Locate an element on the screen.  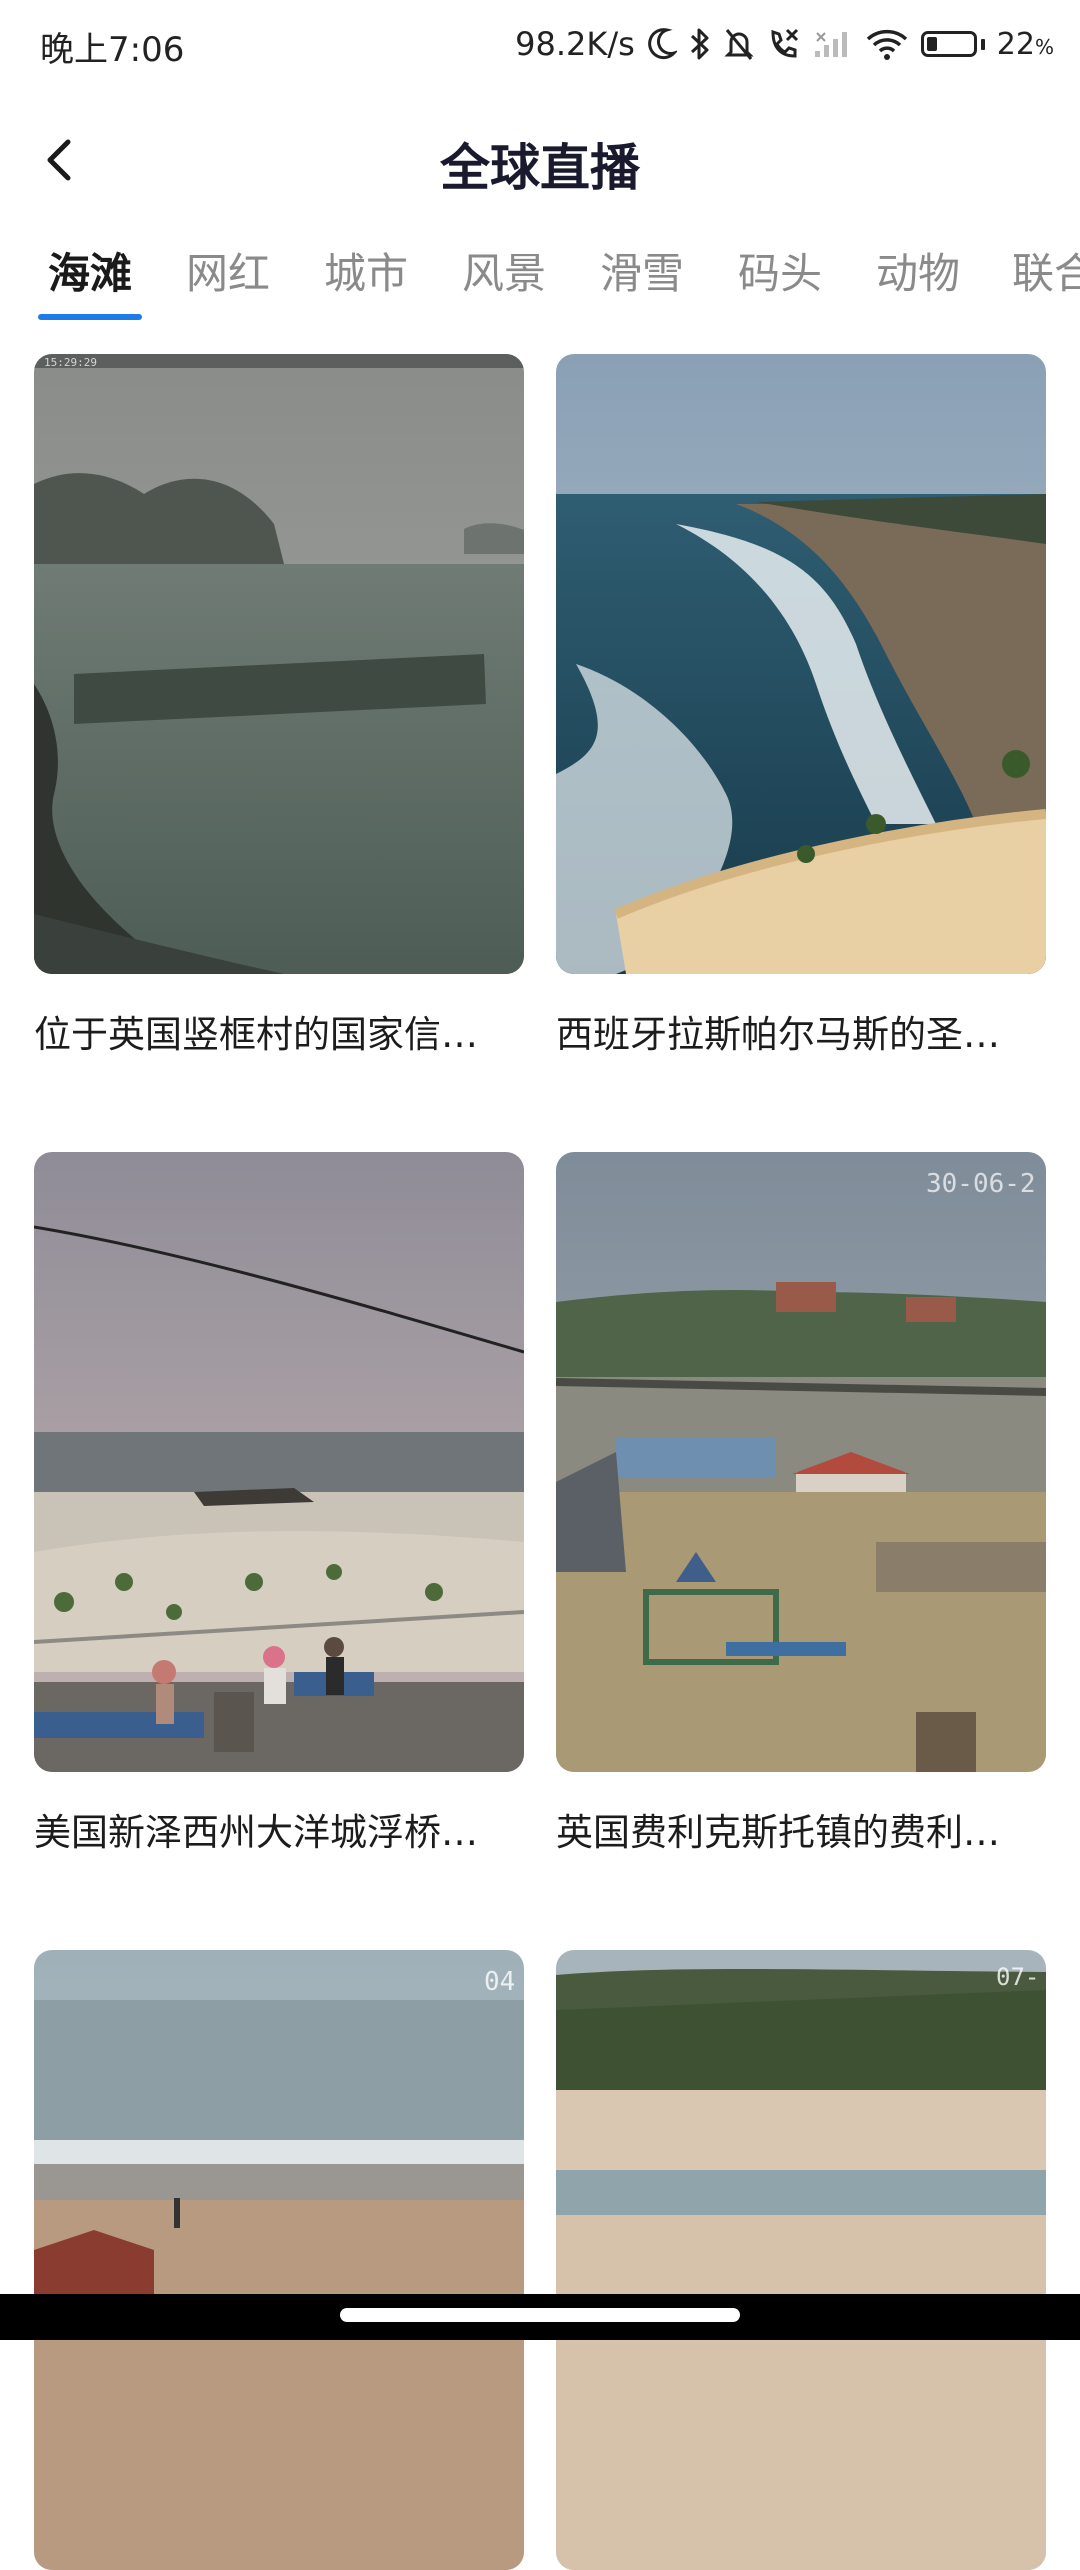
tab-scenery: 风景 is located at coordinates (504, 270).